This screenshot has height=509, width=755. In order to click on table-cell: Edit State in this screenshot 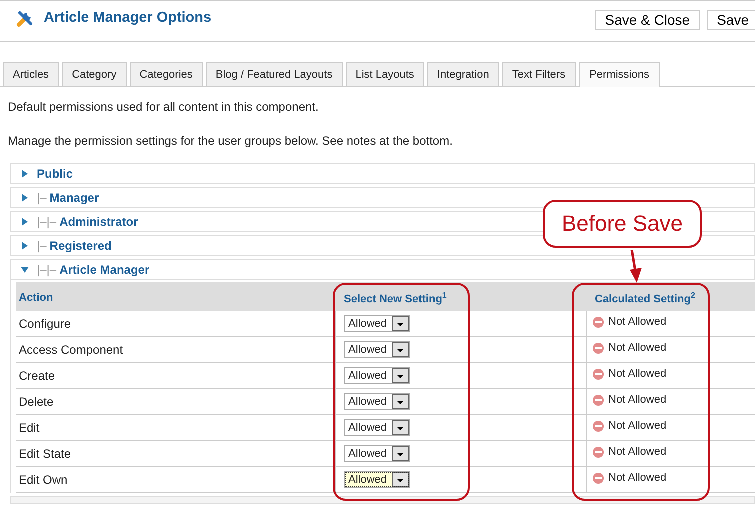, I will do `click(175, 453)`.